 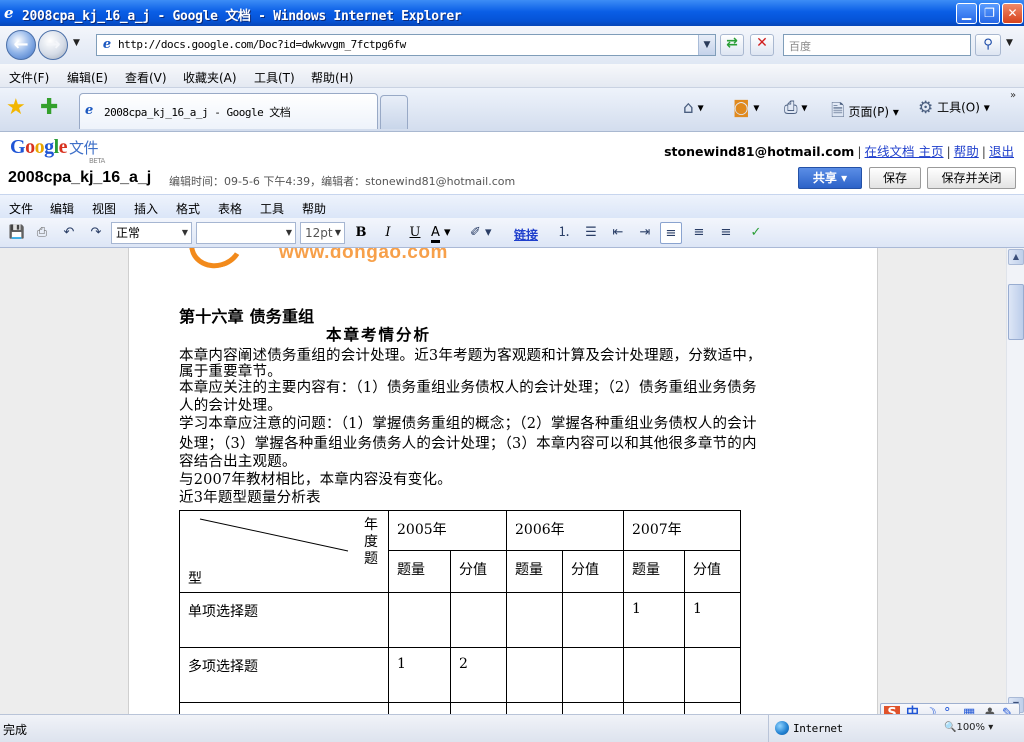 I want to click on feeds-button: ◙ ▾, so click(x=746, y=108).